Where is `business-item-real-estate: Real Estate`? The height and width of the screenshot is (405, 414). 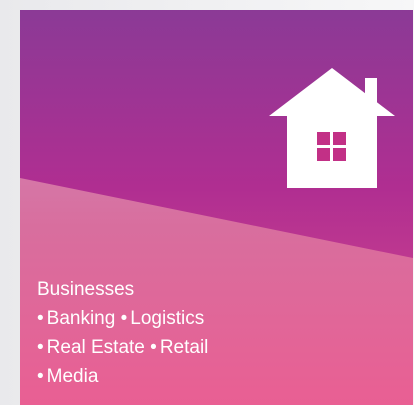 business-item-real-estate: Real Estate is located at coordinates (95, 347).